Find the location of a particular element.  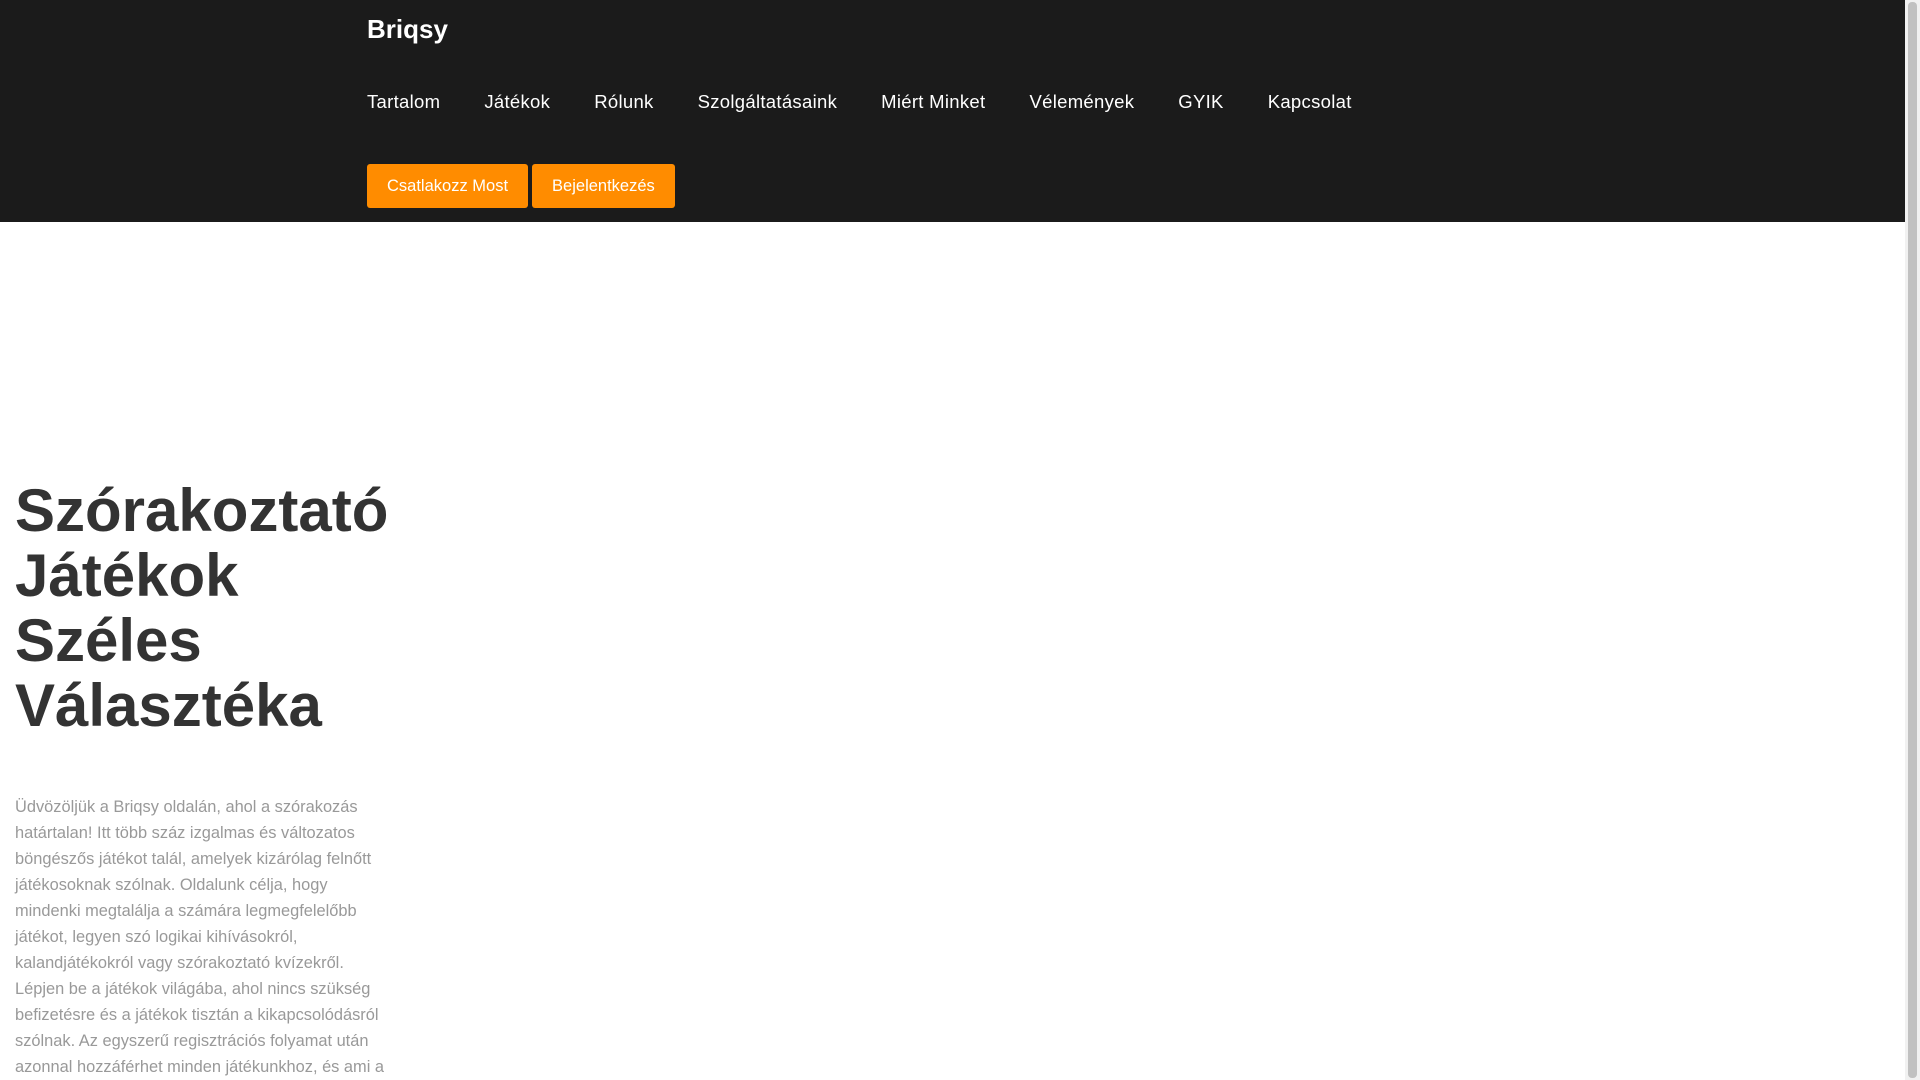

hero-title: Szórakoztató Játékok Széles Választéka is located at coordinates (202, 608).